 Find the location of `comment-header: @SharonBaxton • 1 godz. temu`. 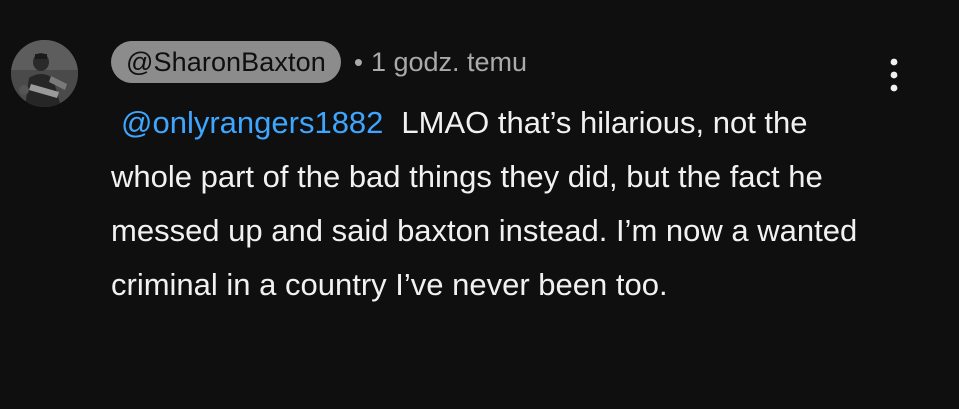

comment-header: @SharonBaxton • 1 godz. temu is located at coordinates (319, 62).